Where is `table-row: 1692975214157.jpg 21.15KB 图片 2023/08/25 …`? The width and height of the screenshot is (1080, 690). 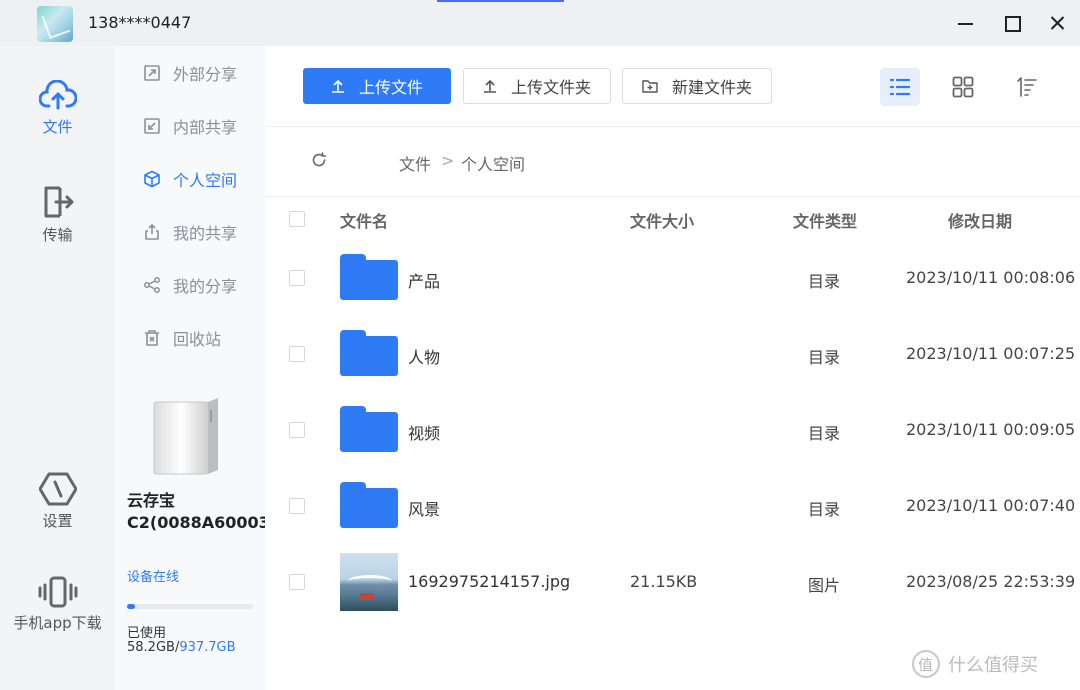
table-row: 1692975214157.jpg 21.15KB 图片 2023/08/25 … is located at coordinates (672, 582).